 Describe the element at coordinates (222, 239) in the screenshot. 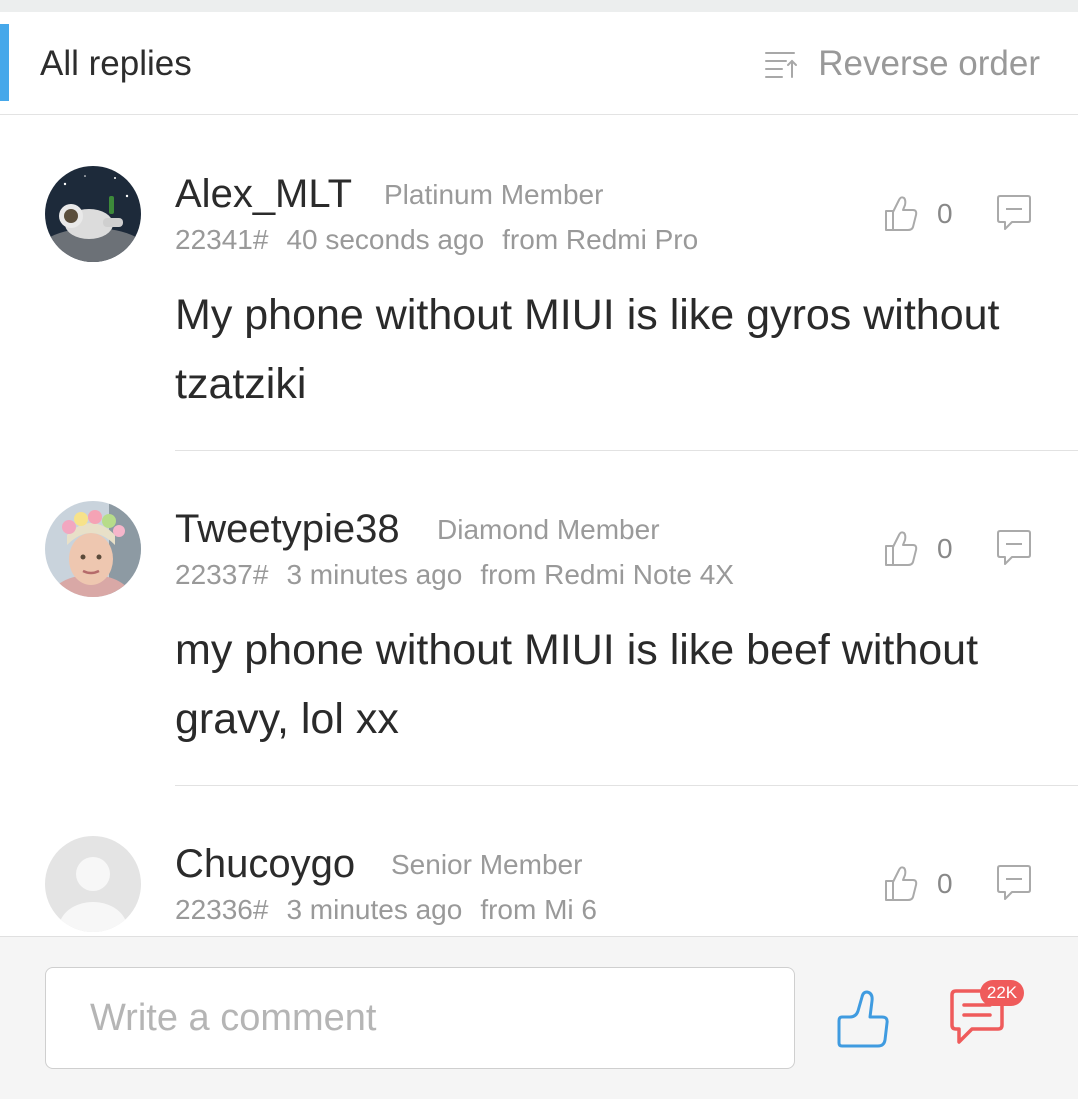

I see `floor-number: 22341#` at that location.